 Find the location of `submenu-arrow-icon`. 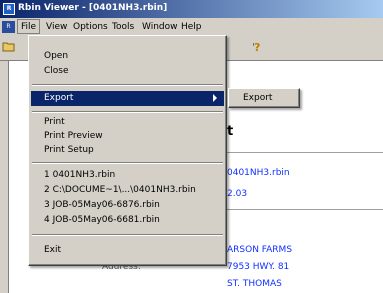

submenu-arrow-icon is located at coordinates (215, 98).